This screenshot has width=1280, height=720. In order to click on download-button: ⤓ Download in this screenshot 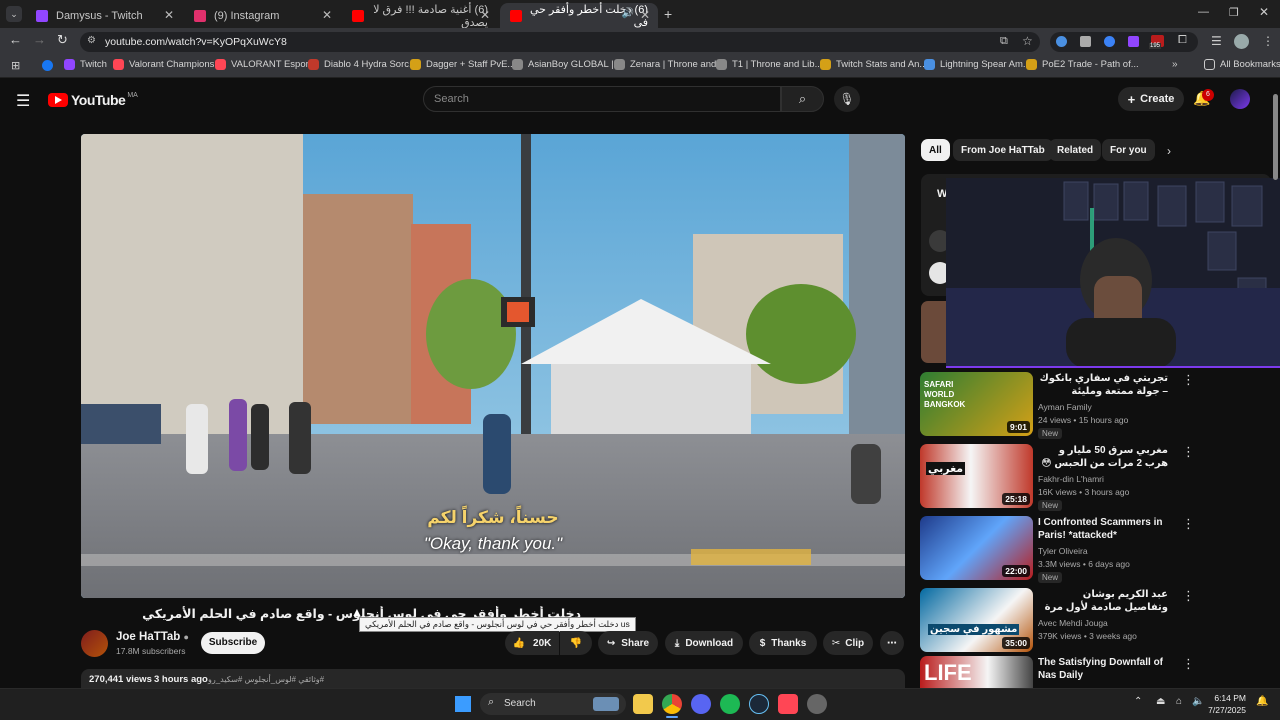, I will do `click(704, 643)`.